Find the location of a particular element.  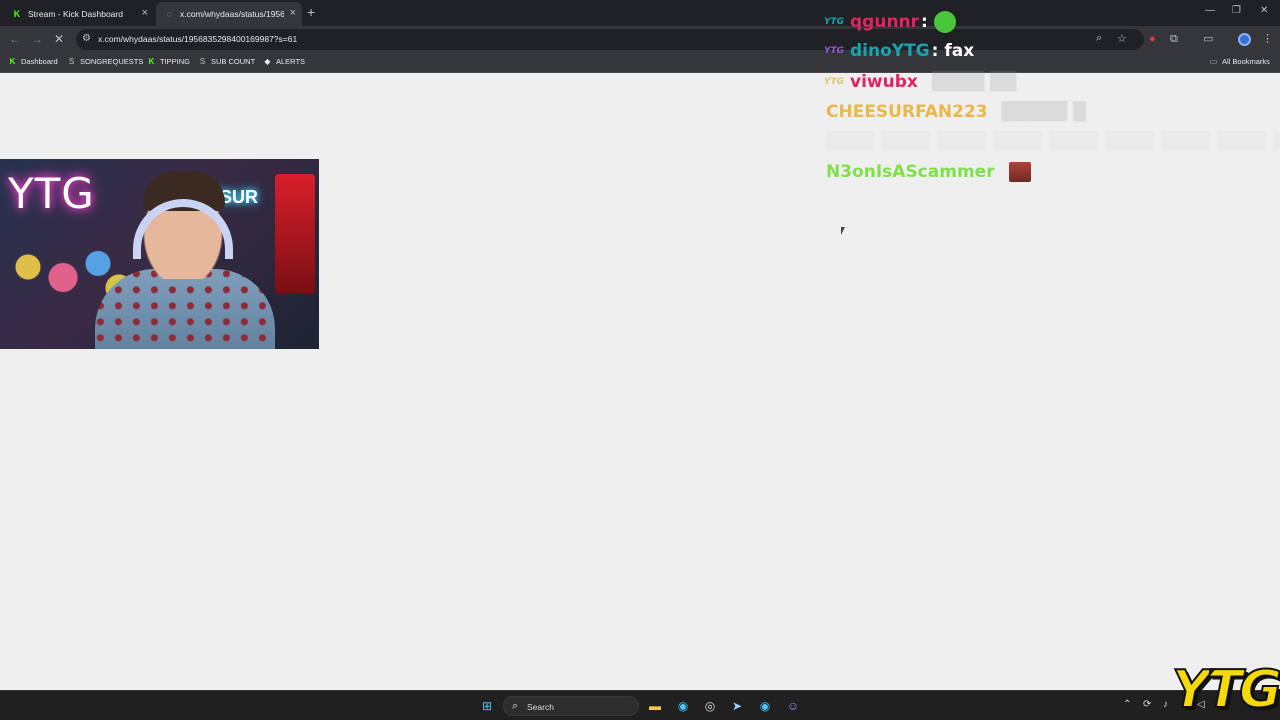

microphone-icon: ♪ is located at coordinates (1165, 704).